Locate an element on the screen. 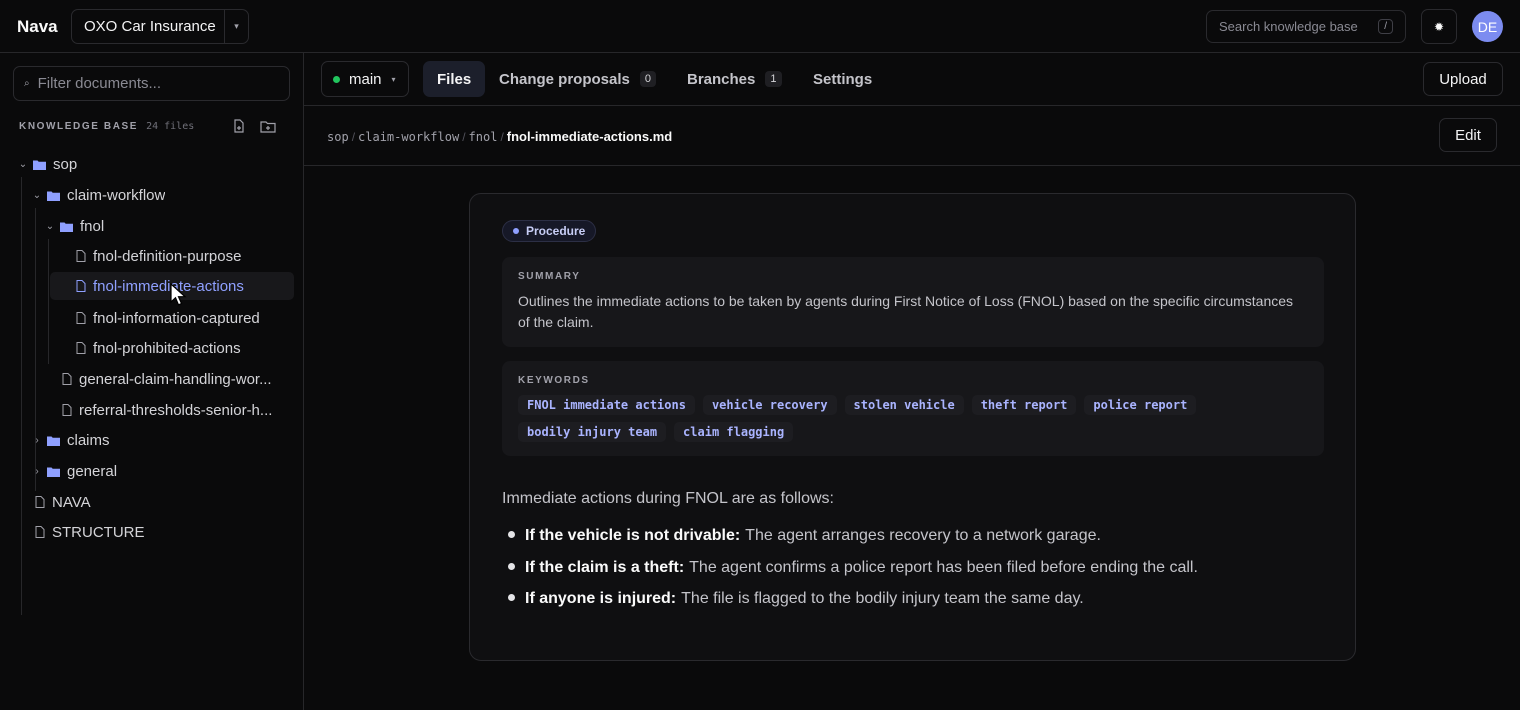  upload-button: Upload is located at coordinates (1463, 79).